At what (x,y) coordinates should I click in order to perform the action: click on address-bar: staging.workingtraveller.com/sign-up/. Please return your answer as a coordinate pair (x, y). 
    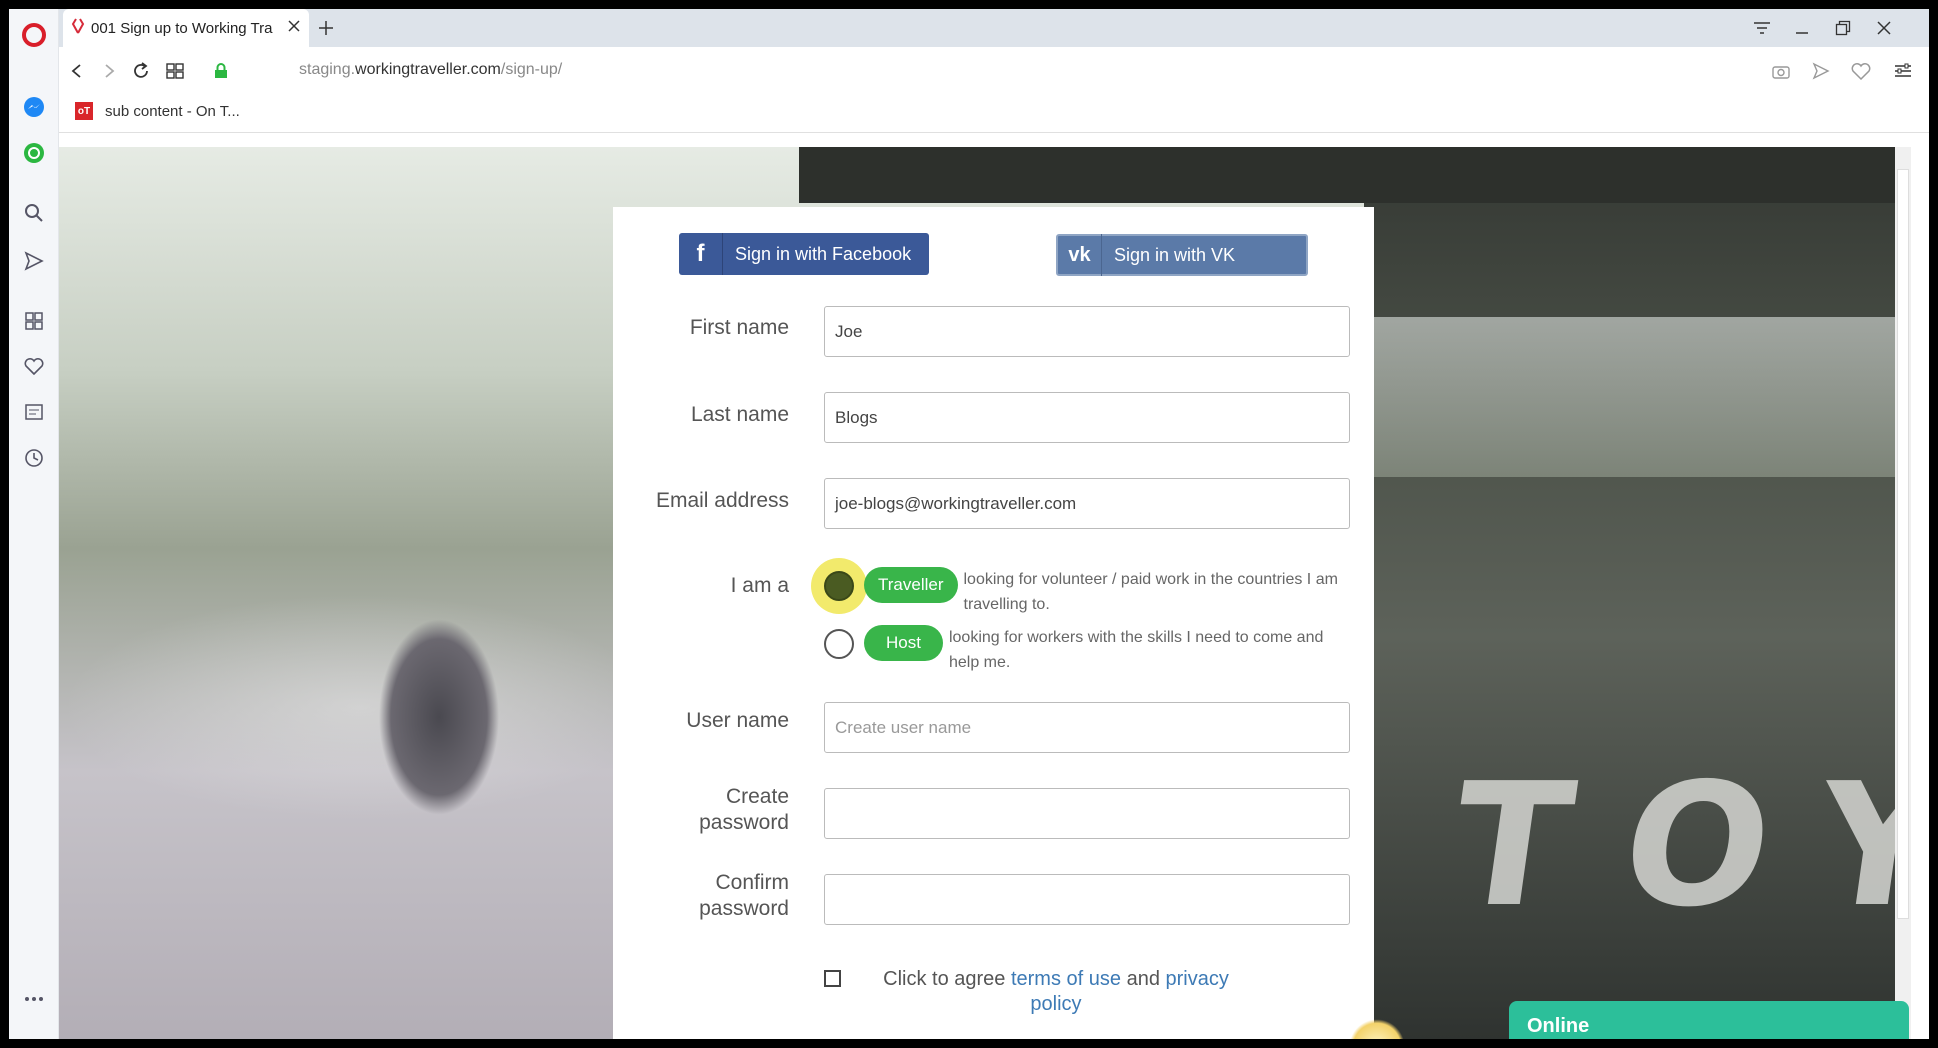
    Looking at the image, I should click on (994, 71).